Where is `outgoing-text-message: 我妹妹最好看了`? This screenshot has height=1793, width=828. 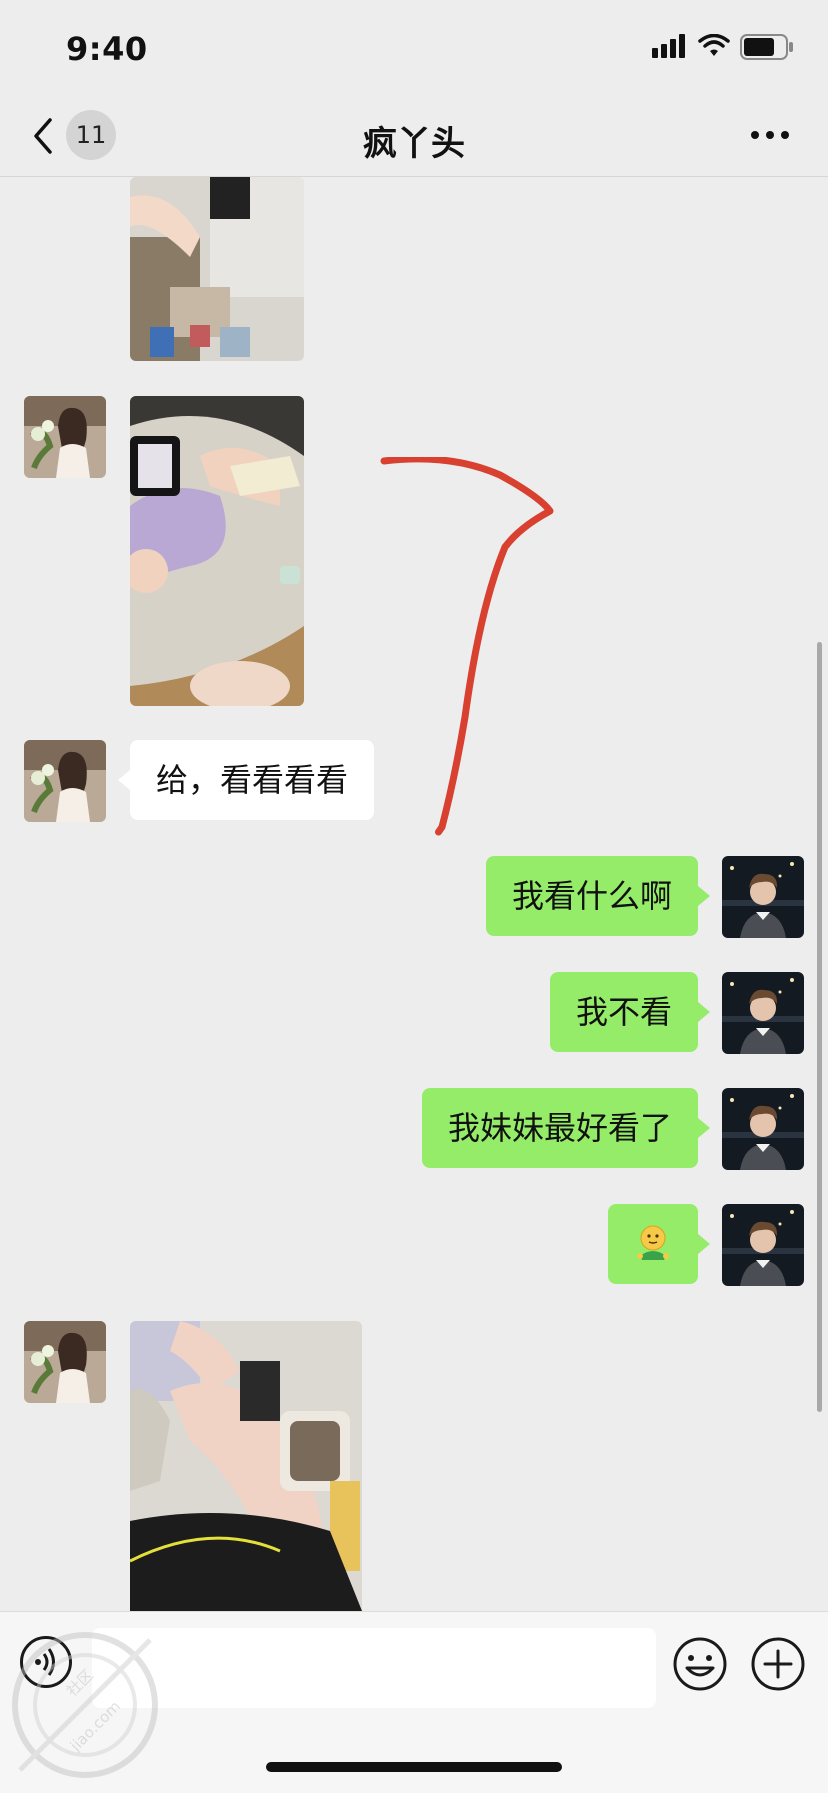 outgoing-text-message: 我妹妹最好看了 is located at coordinates (559, 1128).